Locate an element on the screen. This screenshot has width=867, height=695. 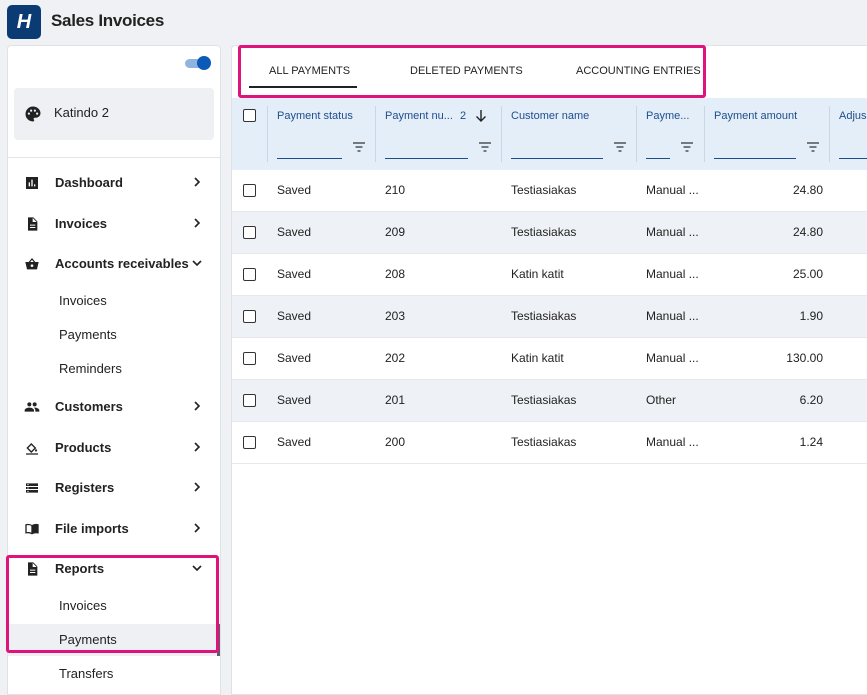
filter-input-payment-status is located at coordinates (309, 158).